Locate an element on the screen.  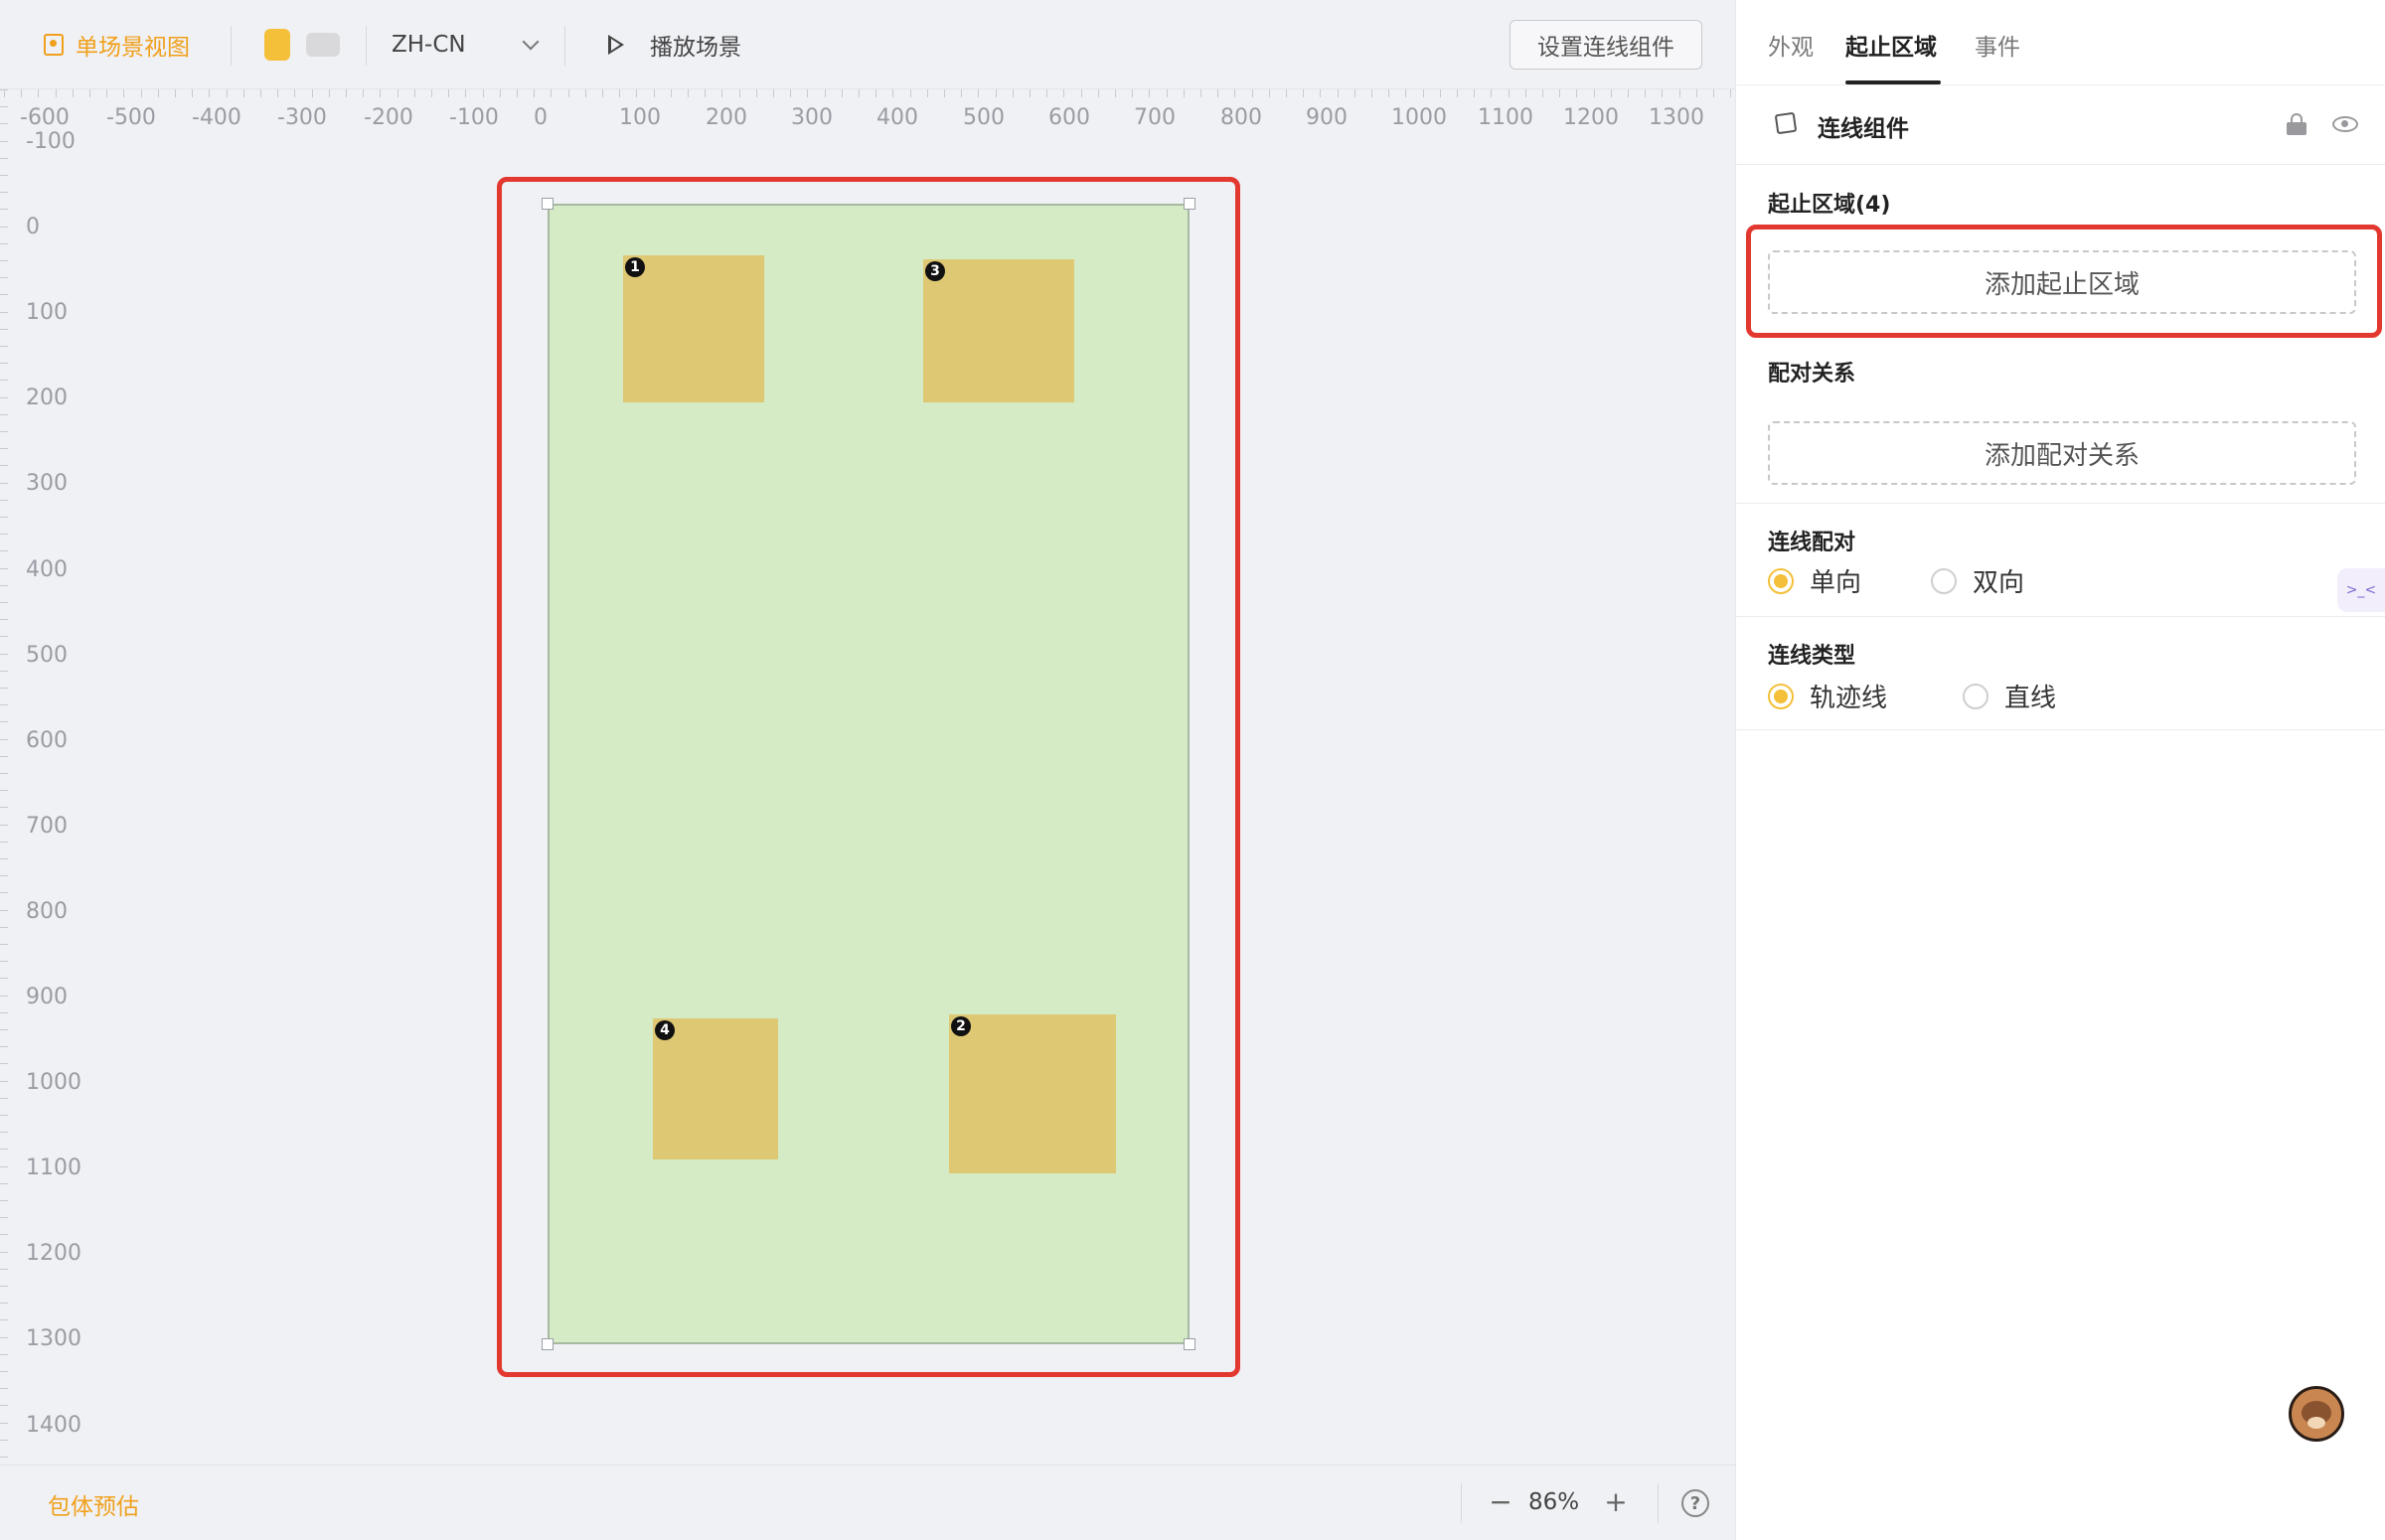
ruler-tick-label: -100 is located at coordinates (474, 118).